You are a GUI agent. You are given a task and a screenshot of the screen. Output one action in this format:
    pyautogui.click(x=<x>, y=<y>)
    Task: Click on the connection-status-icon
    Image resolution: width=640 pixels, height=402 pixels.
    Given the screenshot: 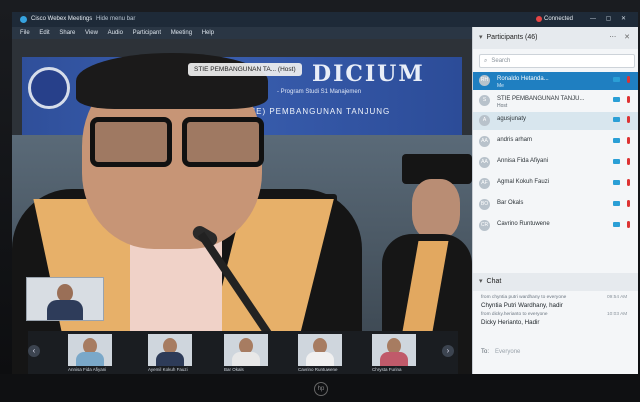 What is the action you would take?
    pyautogui.click(x=539, y=19)
    